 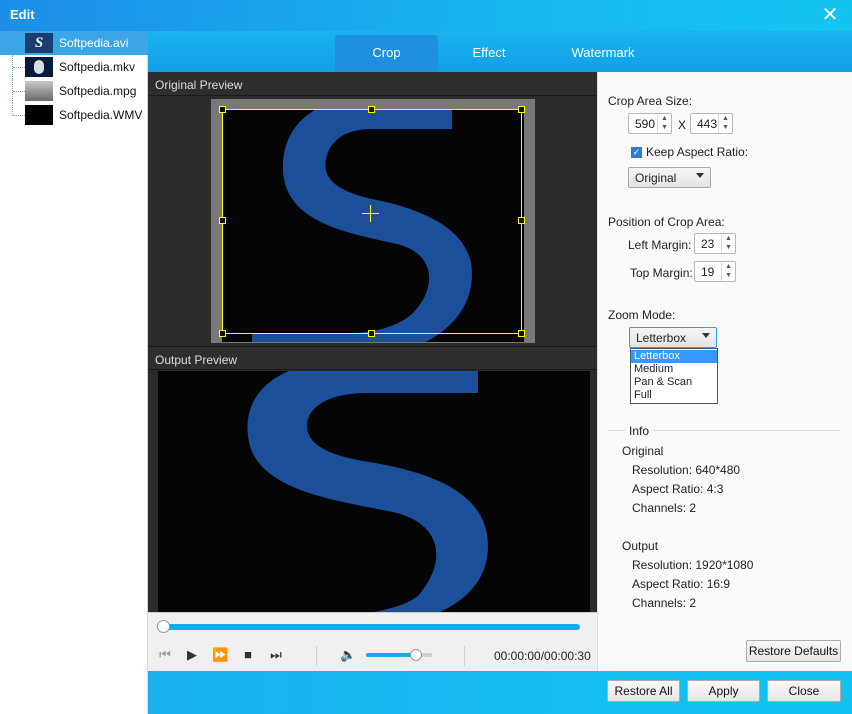 I want to click on time-readout: 00:00:00/00:00:30, so click(x=542, y=656).